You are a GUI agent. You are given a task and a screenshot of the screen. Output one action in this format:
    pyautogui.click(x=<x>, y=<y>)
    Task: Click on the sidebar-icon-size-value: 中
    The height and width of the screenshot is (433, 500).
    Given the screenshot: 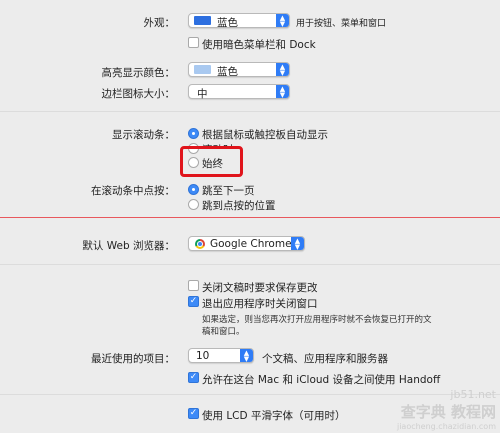 What is the action you would take?
    pyautogui.click(x=202, y=94)
    